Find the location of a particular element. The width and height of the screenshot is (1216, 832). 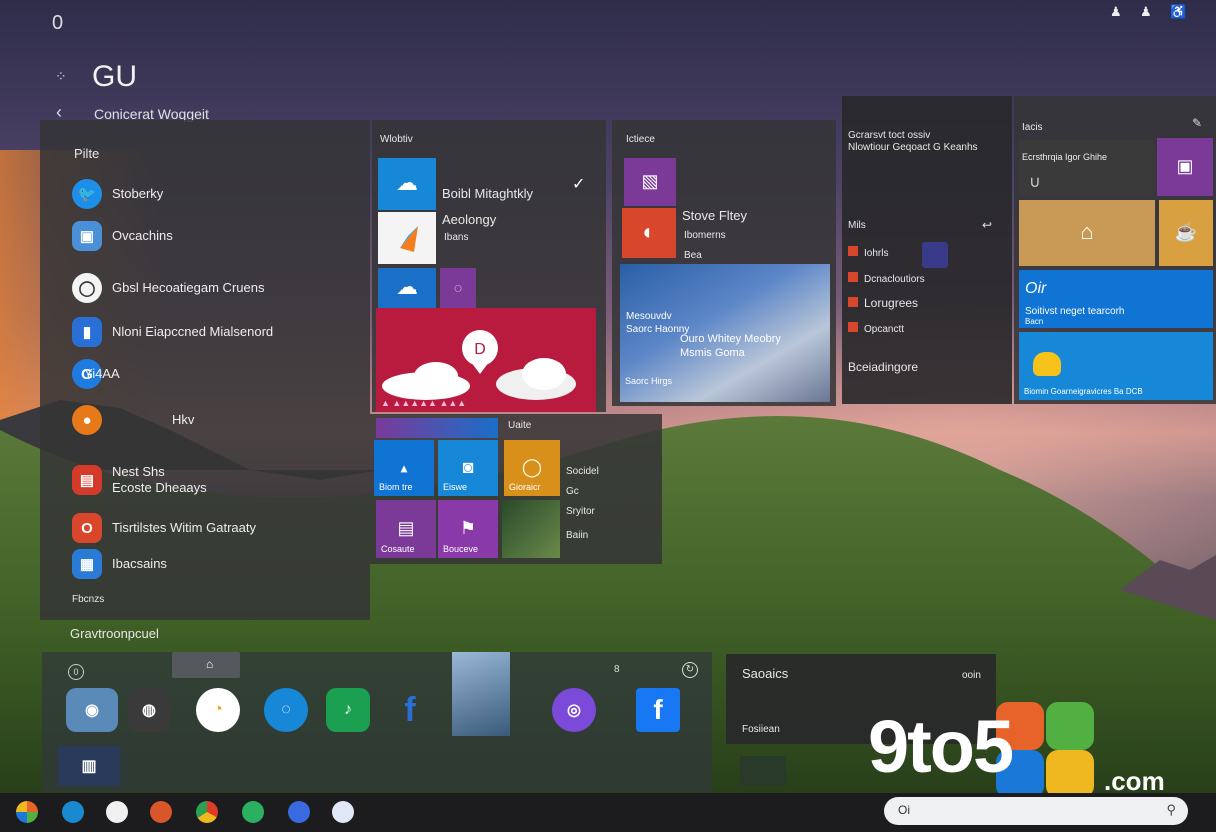

tile-red-big: D ▲ ▲▲▲▲▲ ▲▲▲ is located at coordinates (486, 360).